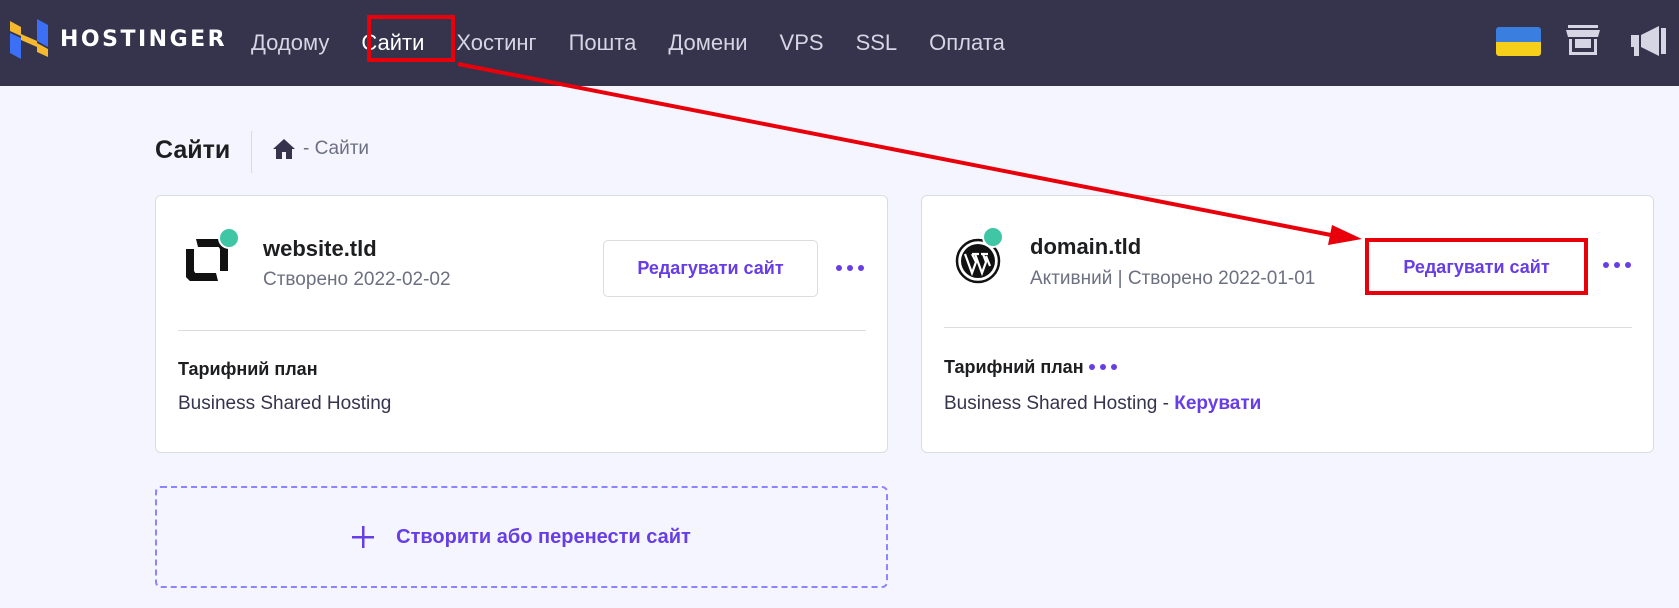  Describe the element at coordinates (496, 43) in the screenshot. I see `nav-item-hosting: Хостинг` at that location.